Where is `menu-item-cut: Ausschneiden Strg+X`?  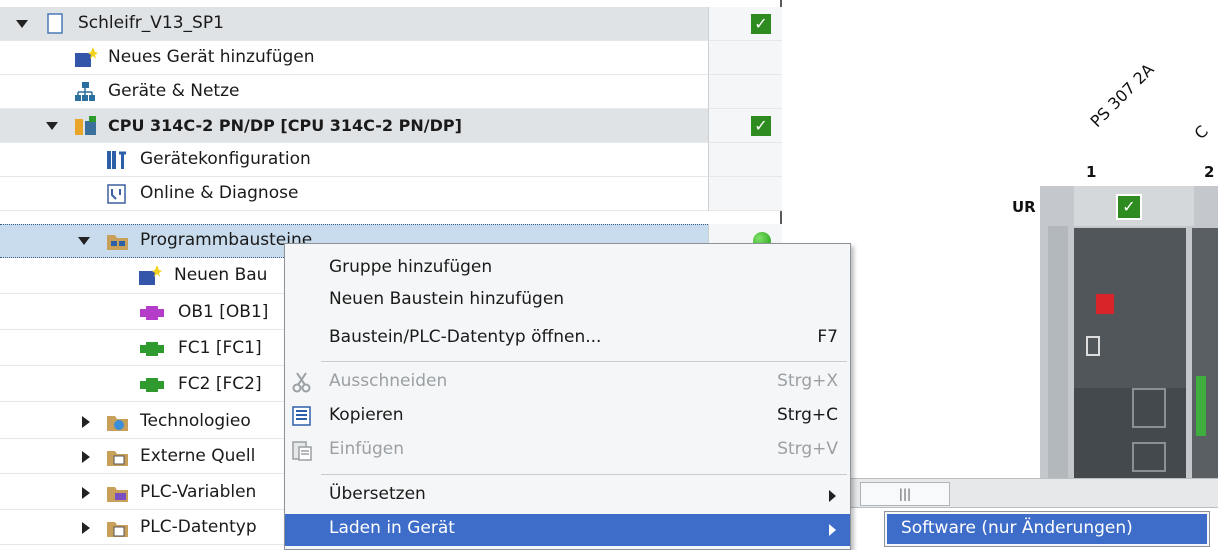
menu-item-cut: Ausschneiden Strg+X is located at coordinates (567, 383).